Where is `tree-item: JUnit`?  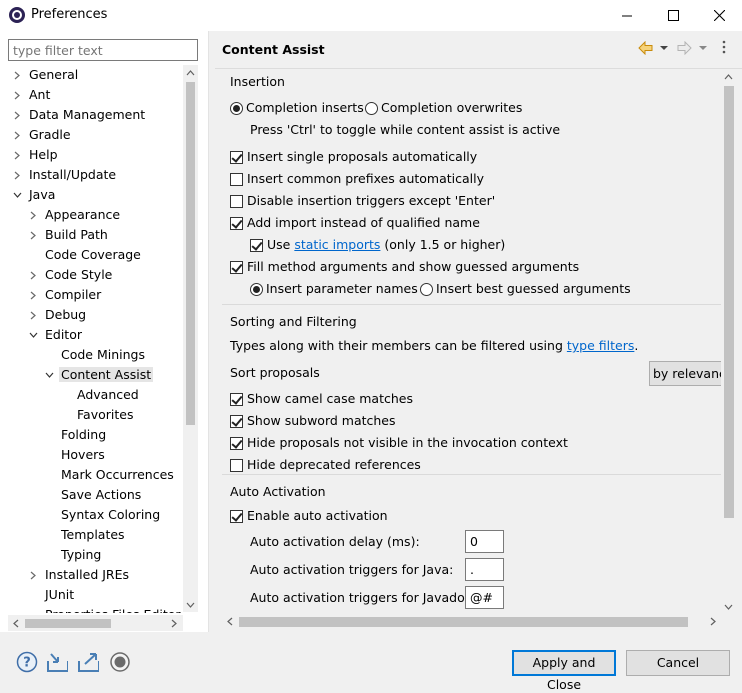
tree-item: JUnit is located at coordinates (59, 595).